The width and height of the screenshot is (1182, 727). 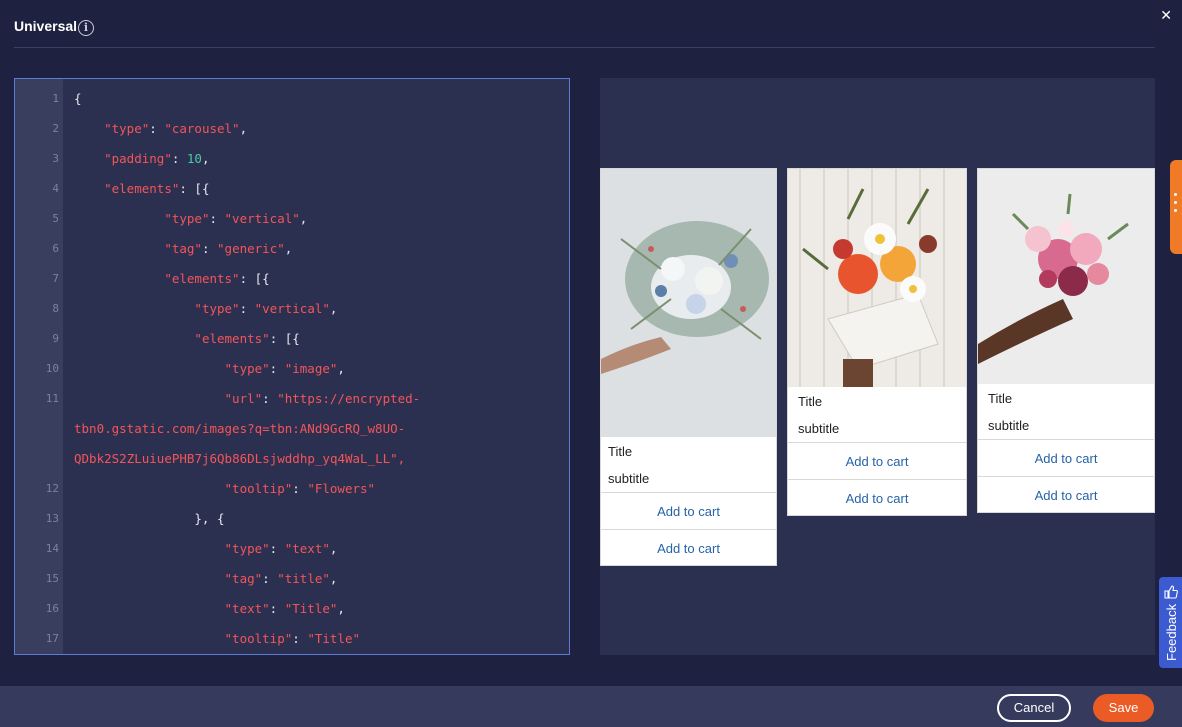 I want to click on code-line: 11 "url": "https://encrypted-, so click(x=292, y=399).